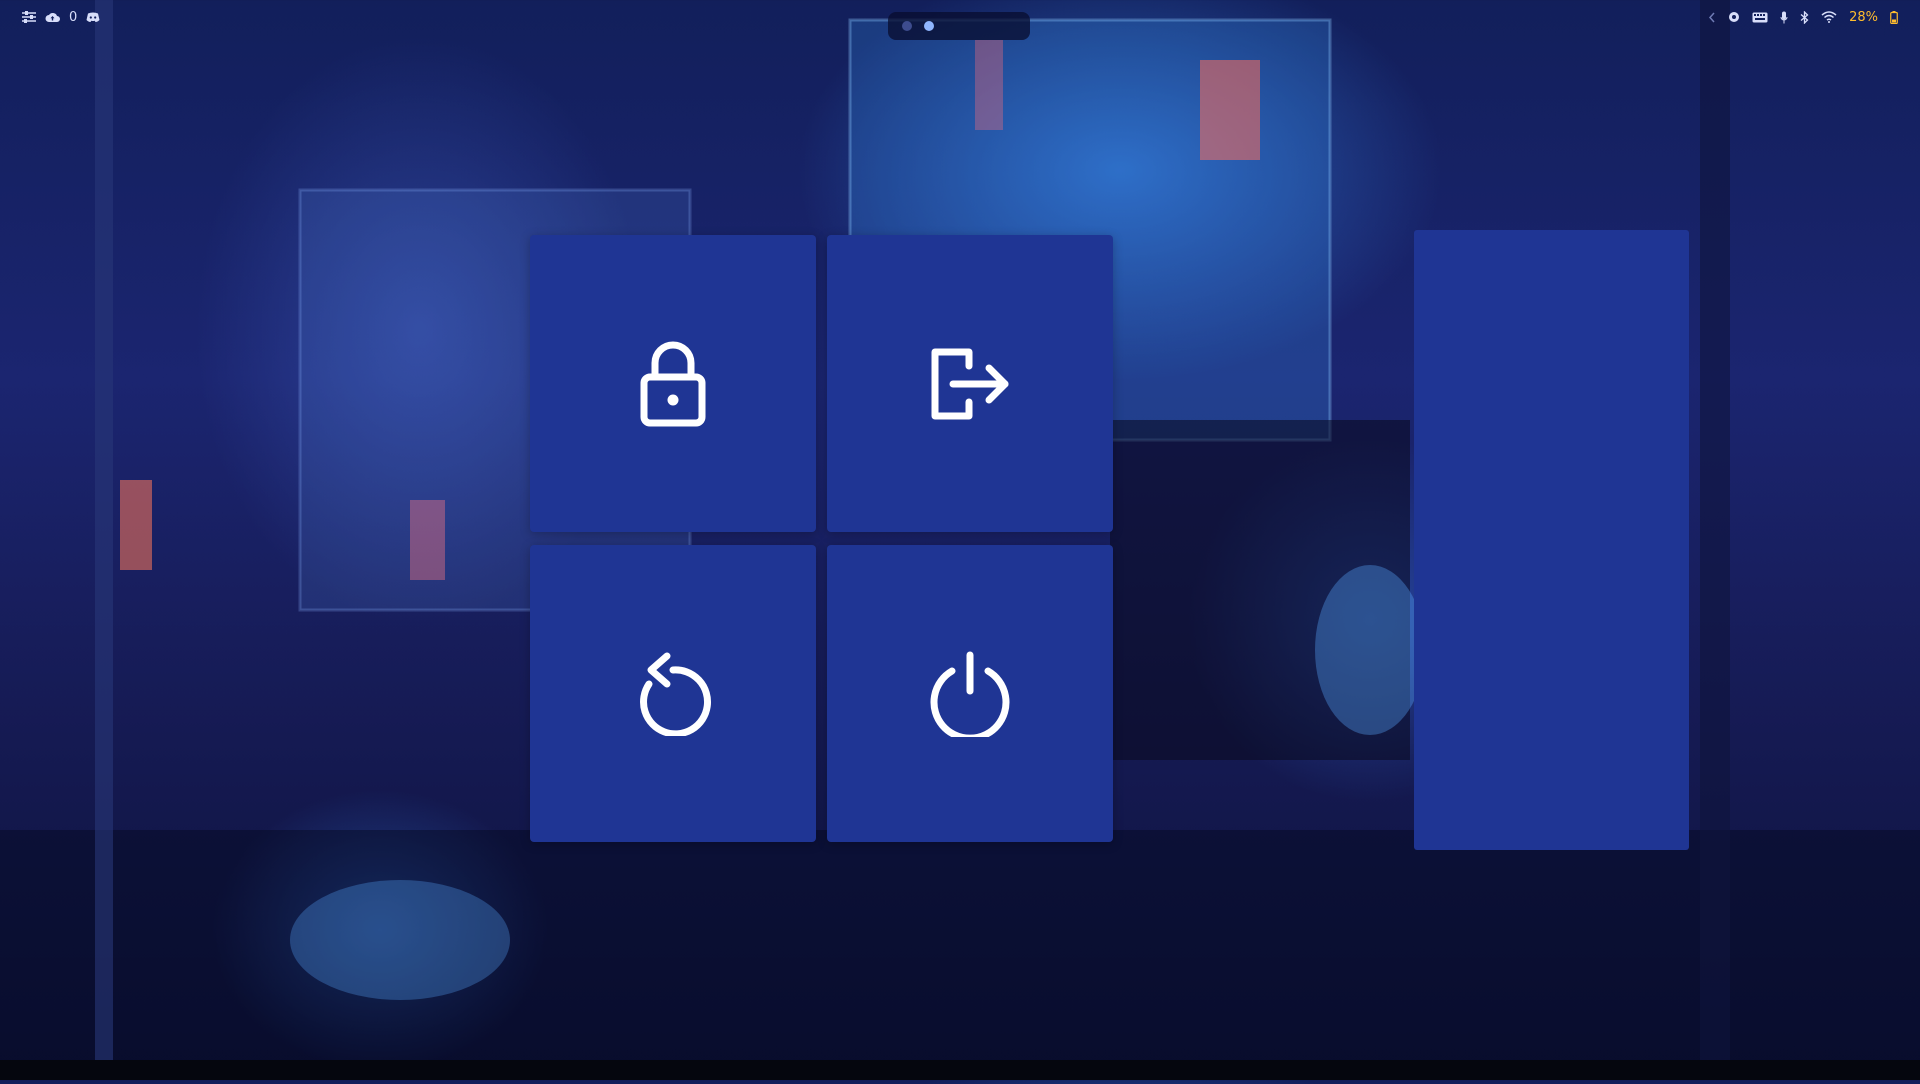 This screenshot has height=1084, width=1920. I want to click on cloud-upload-icon, so click(52, 17).